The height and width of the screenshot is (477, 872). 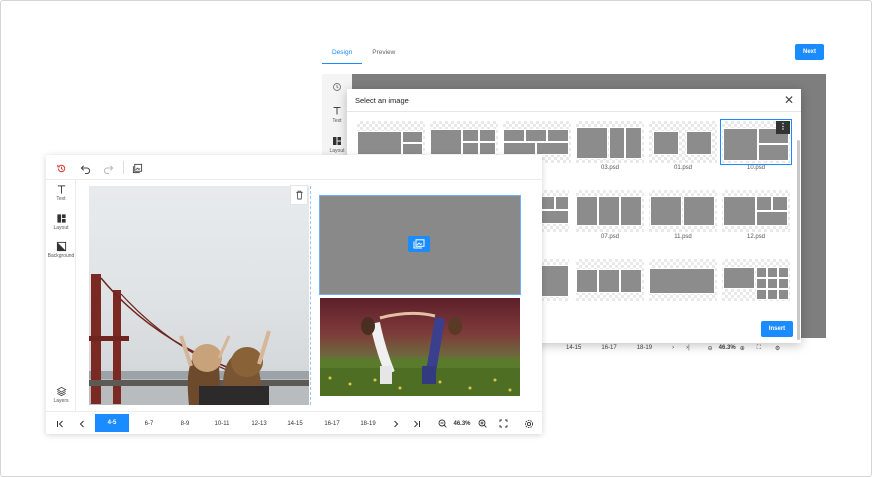 I want to click on back-page-18-19: 18-19, so click(x=644, y=348).